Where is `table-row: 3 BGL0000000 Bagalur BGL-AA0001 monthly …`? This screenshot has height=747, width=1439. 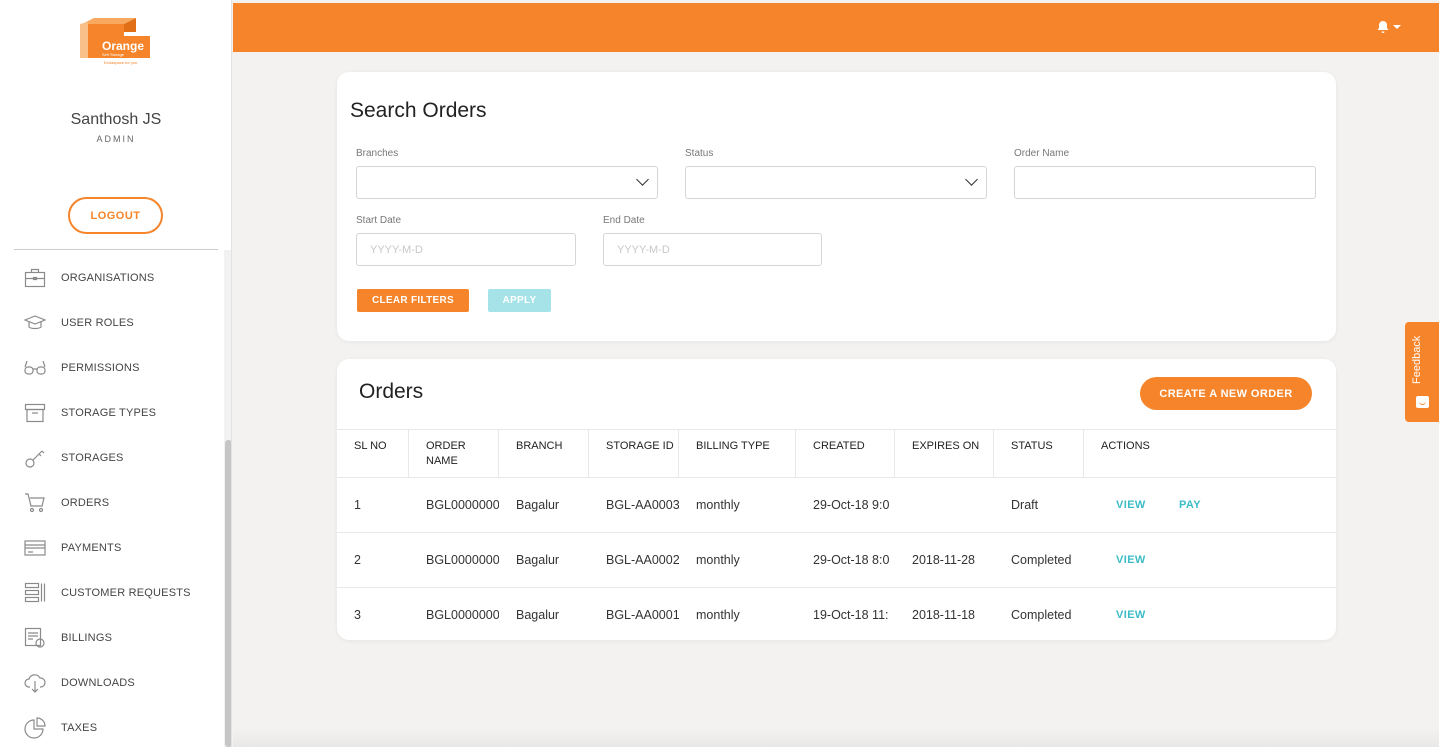
table-row: 3 BGL0000000 Bagalur BGL-AA0001 monthly … is located at coordinates (836, 615).